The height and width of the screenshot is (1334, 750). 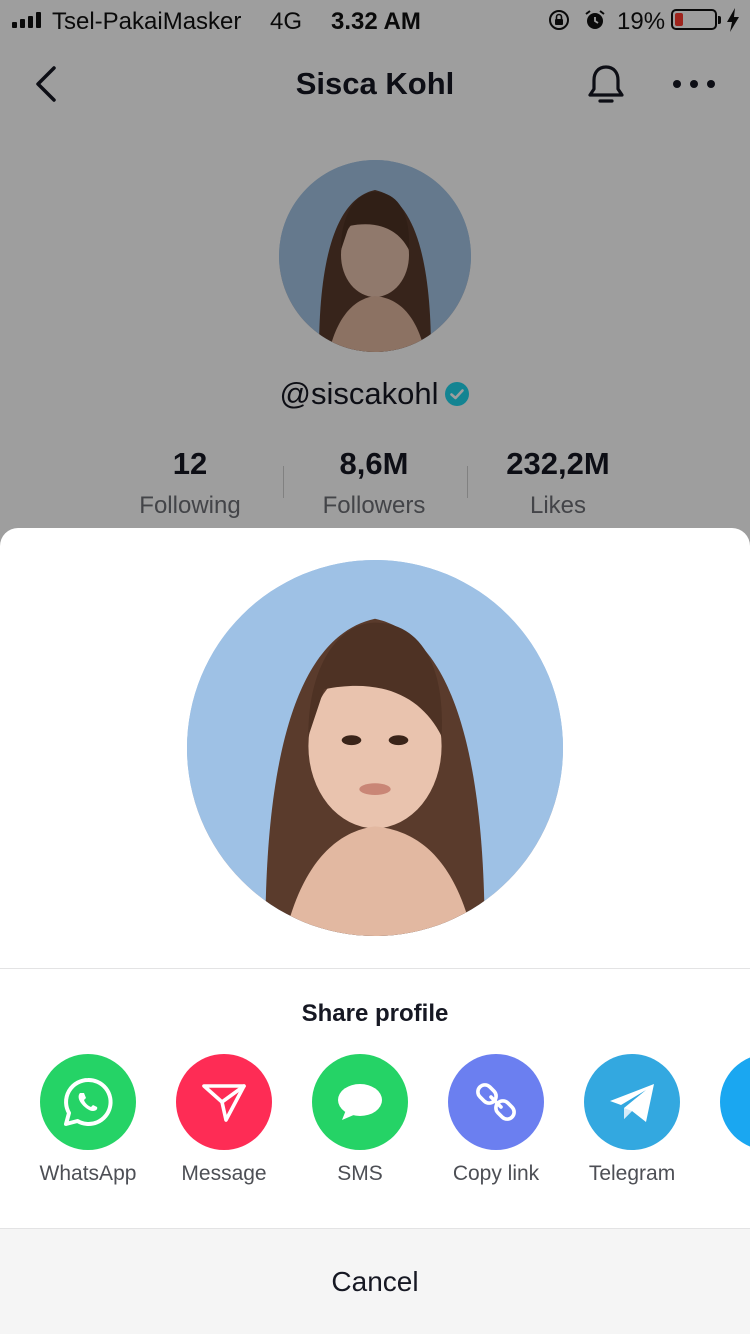 What do you see at coordinates (632, 1173) in the screenshot?
I see `share-label: Telegram` at bounding box center [632, 1173].